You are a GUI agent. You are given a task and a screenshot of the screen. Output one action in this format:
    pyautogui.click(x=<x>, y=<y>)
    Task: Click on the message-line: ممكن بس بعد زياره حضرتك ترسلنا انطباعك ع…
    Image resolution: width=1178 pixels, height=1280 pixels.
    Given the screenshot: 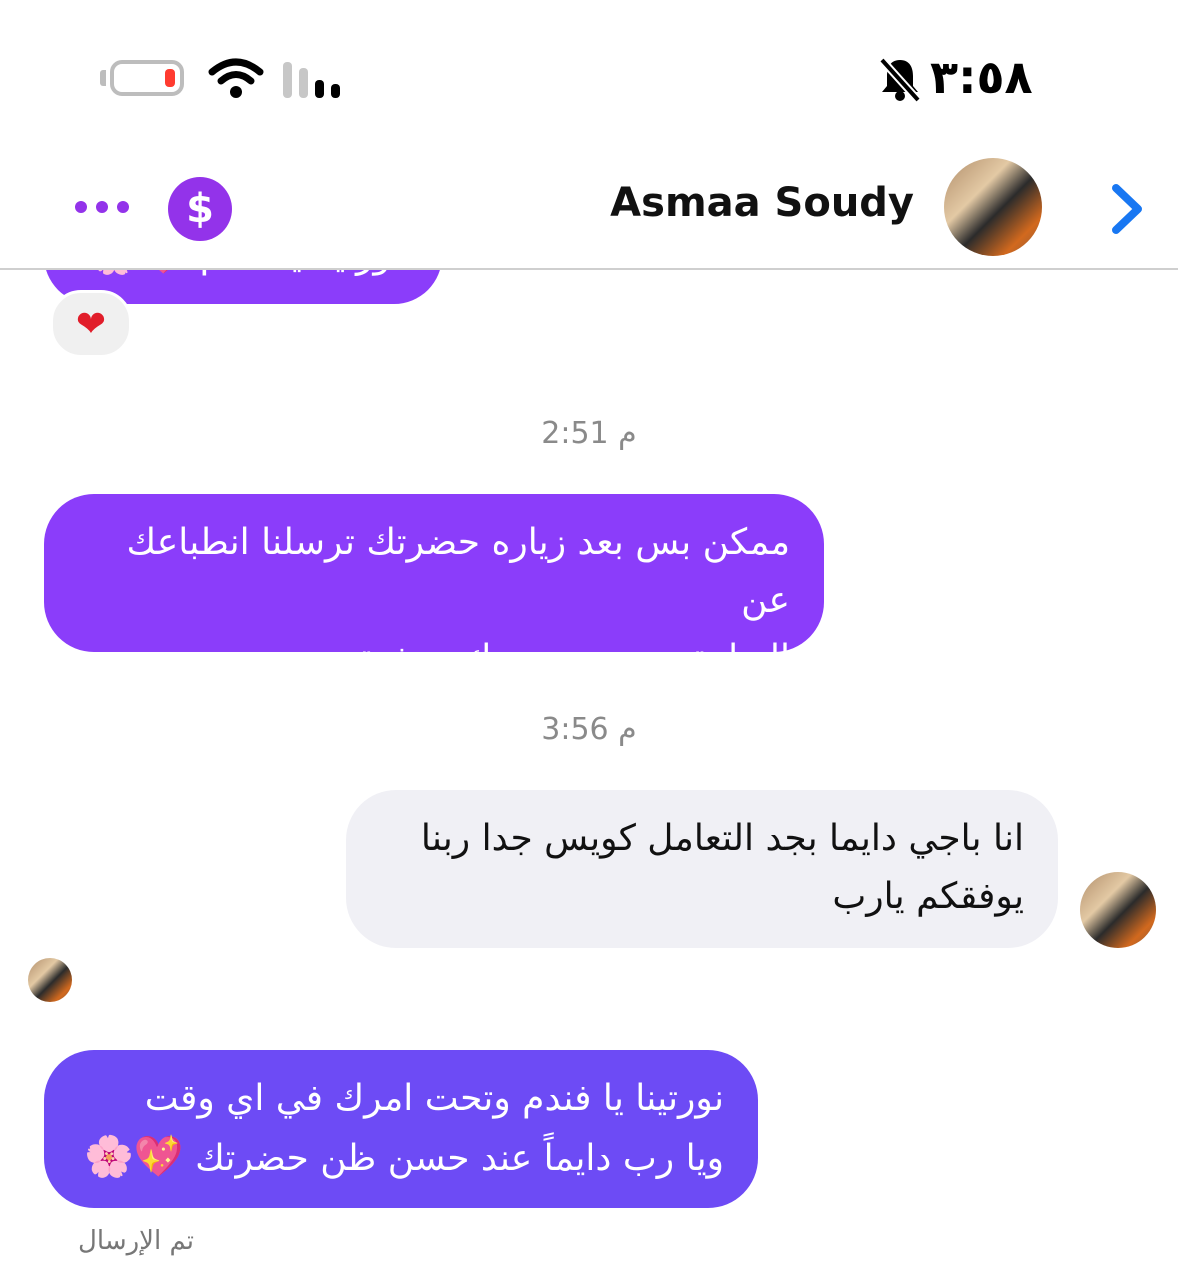 What is the action you would take?
    pyautogui.click(x=458, y=571)
    